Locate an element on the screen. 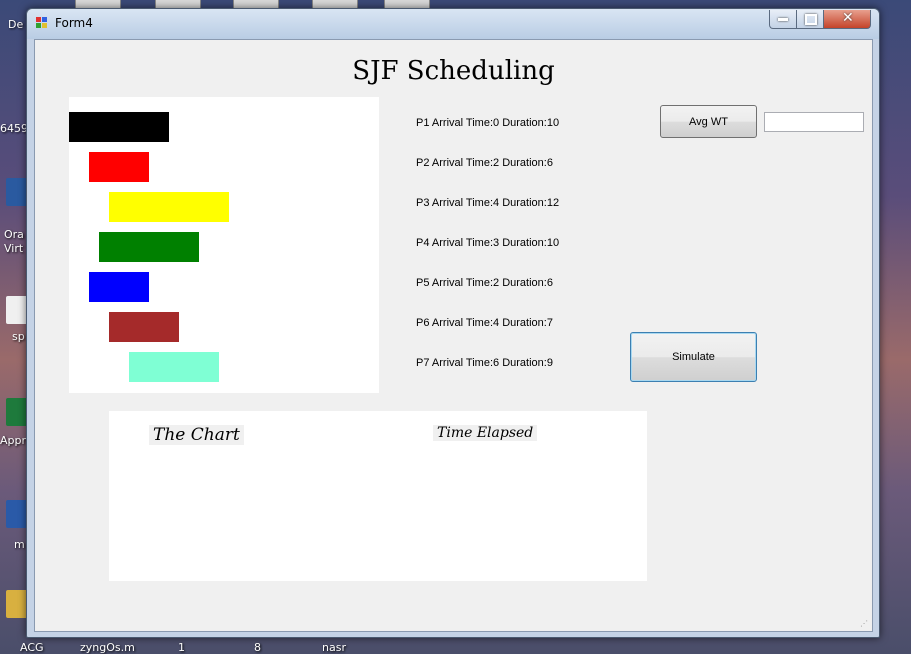 The width and height of the screenshot is (911, 654). desktop-icon-label: Ora is located at coordinates (14, 234).